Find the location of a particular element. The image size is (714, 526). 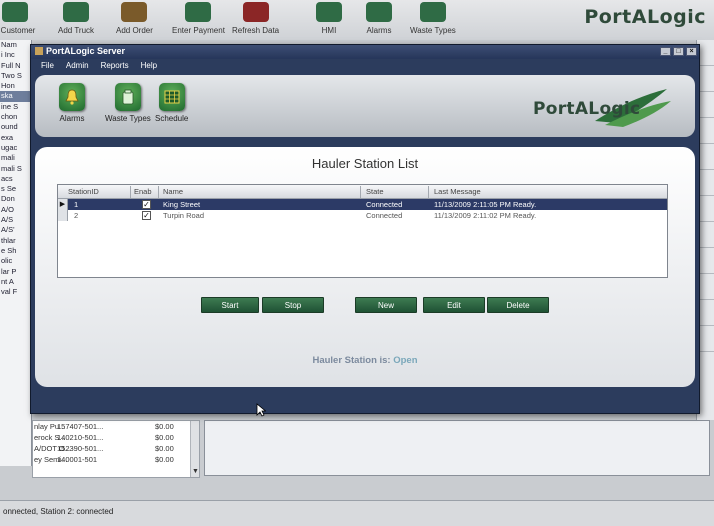

list-item: e Sh is located at coordinates (15, 251).